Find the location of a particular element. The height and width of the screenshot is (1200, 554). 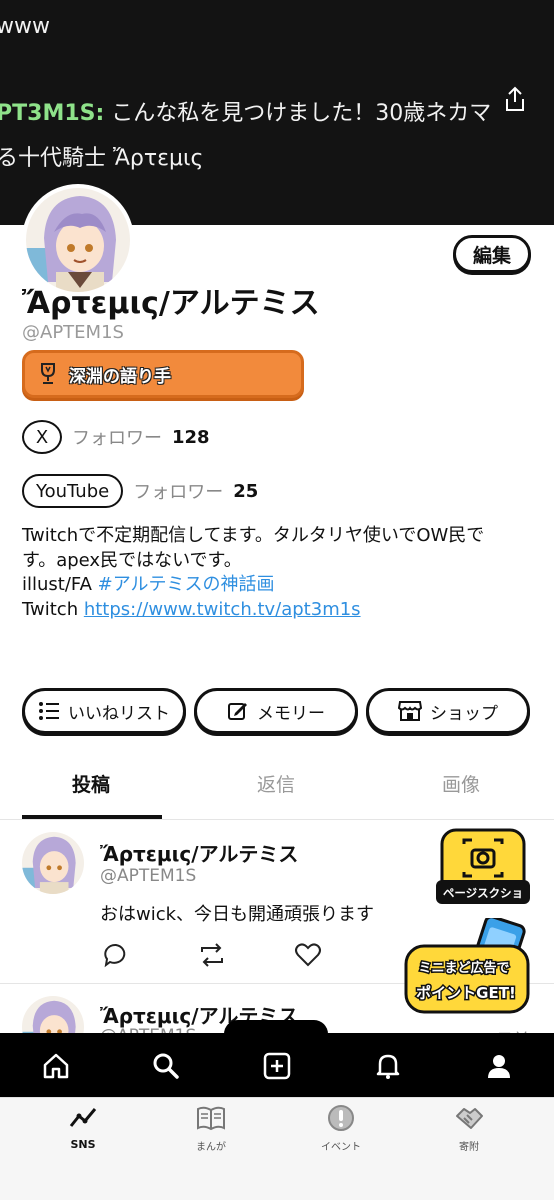

youtube-account-row: YouTube フォロワー 25 is located at coordinates (140, 491).